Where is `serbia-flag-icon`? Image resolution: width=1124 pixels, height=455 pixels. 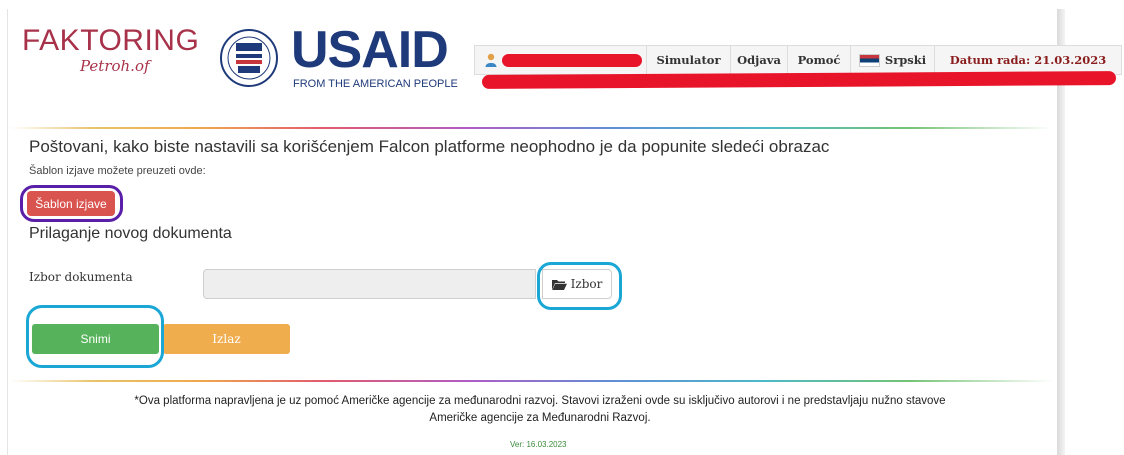 serbia-flag-icon is located at coordinates (869, 60).